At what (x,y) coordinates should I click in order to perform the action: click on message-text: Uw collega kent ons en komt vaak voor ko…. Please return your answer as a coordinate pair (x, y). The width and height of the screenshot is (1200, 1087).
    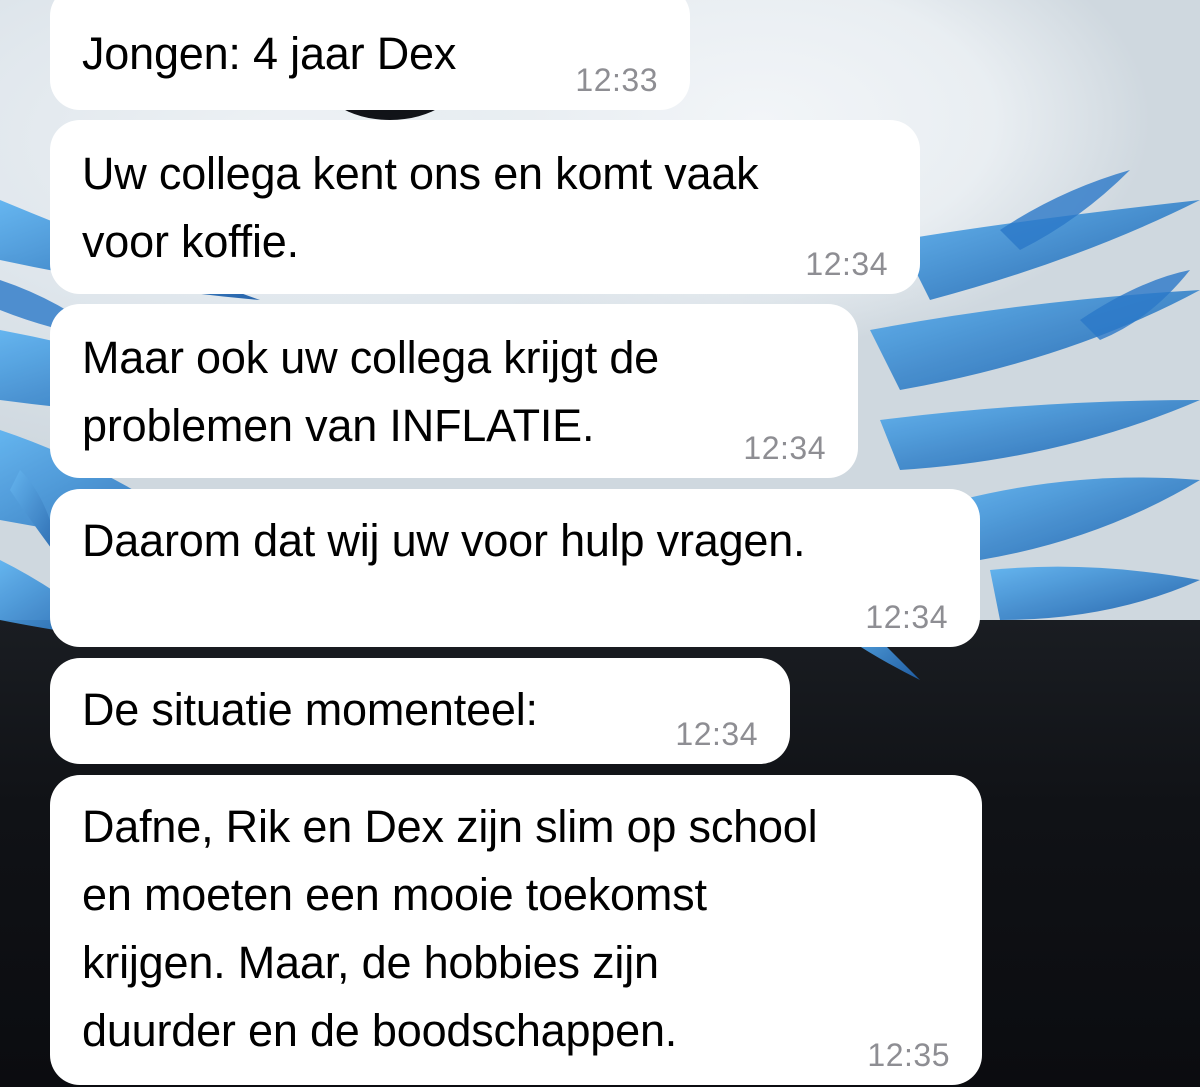
    Looking at the image, I should click on (420, 207).